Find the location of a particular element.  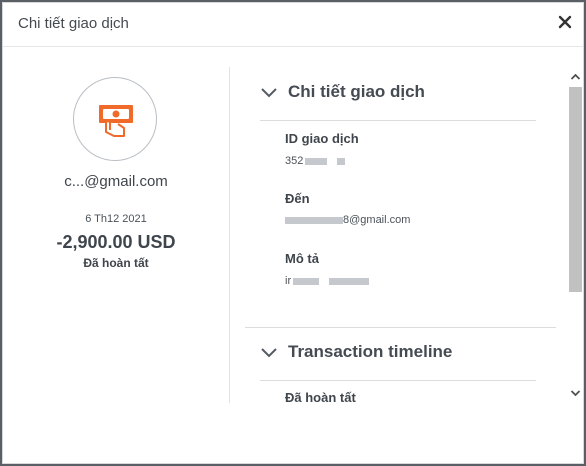

transaction-date: 6 Th12 2021 is located at coordinates (116, 219).